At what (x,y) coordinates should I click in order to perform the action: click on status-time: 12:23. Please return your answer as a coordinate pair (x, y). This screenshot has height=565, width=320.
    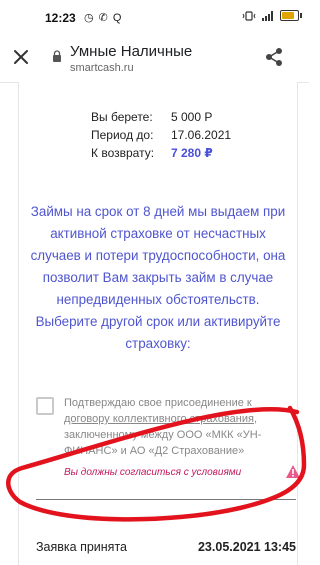
    Looking at the image, I should click on (60, 18).